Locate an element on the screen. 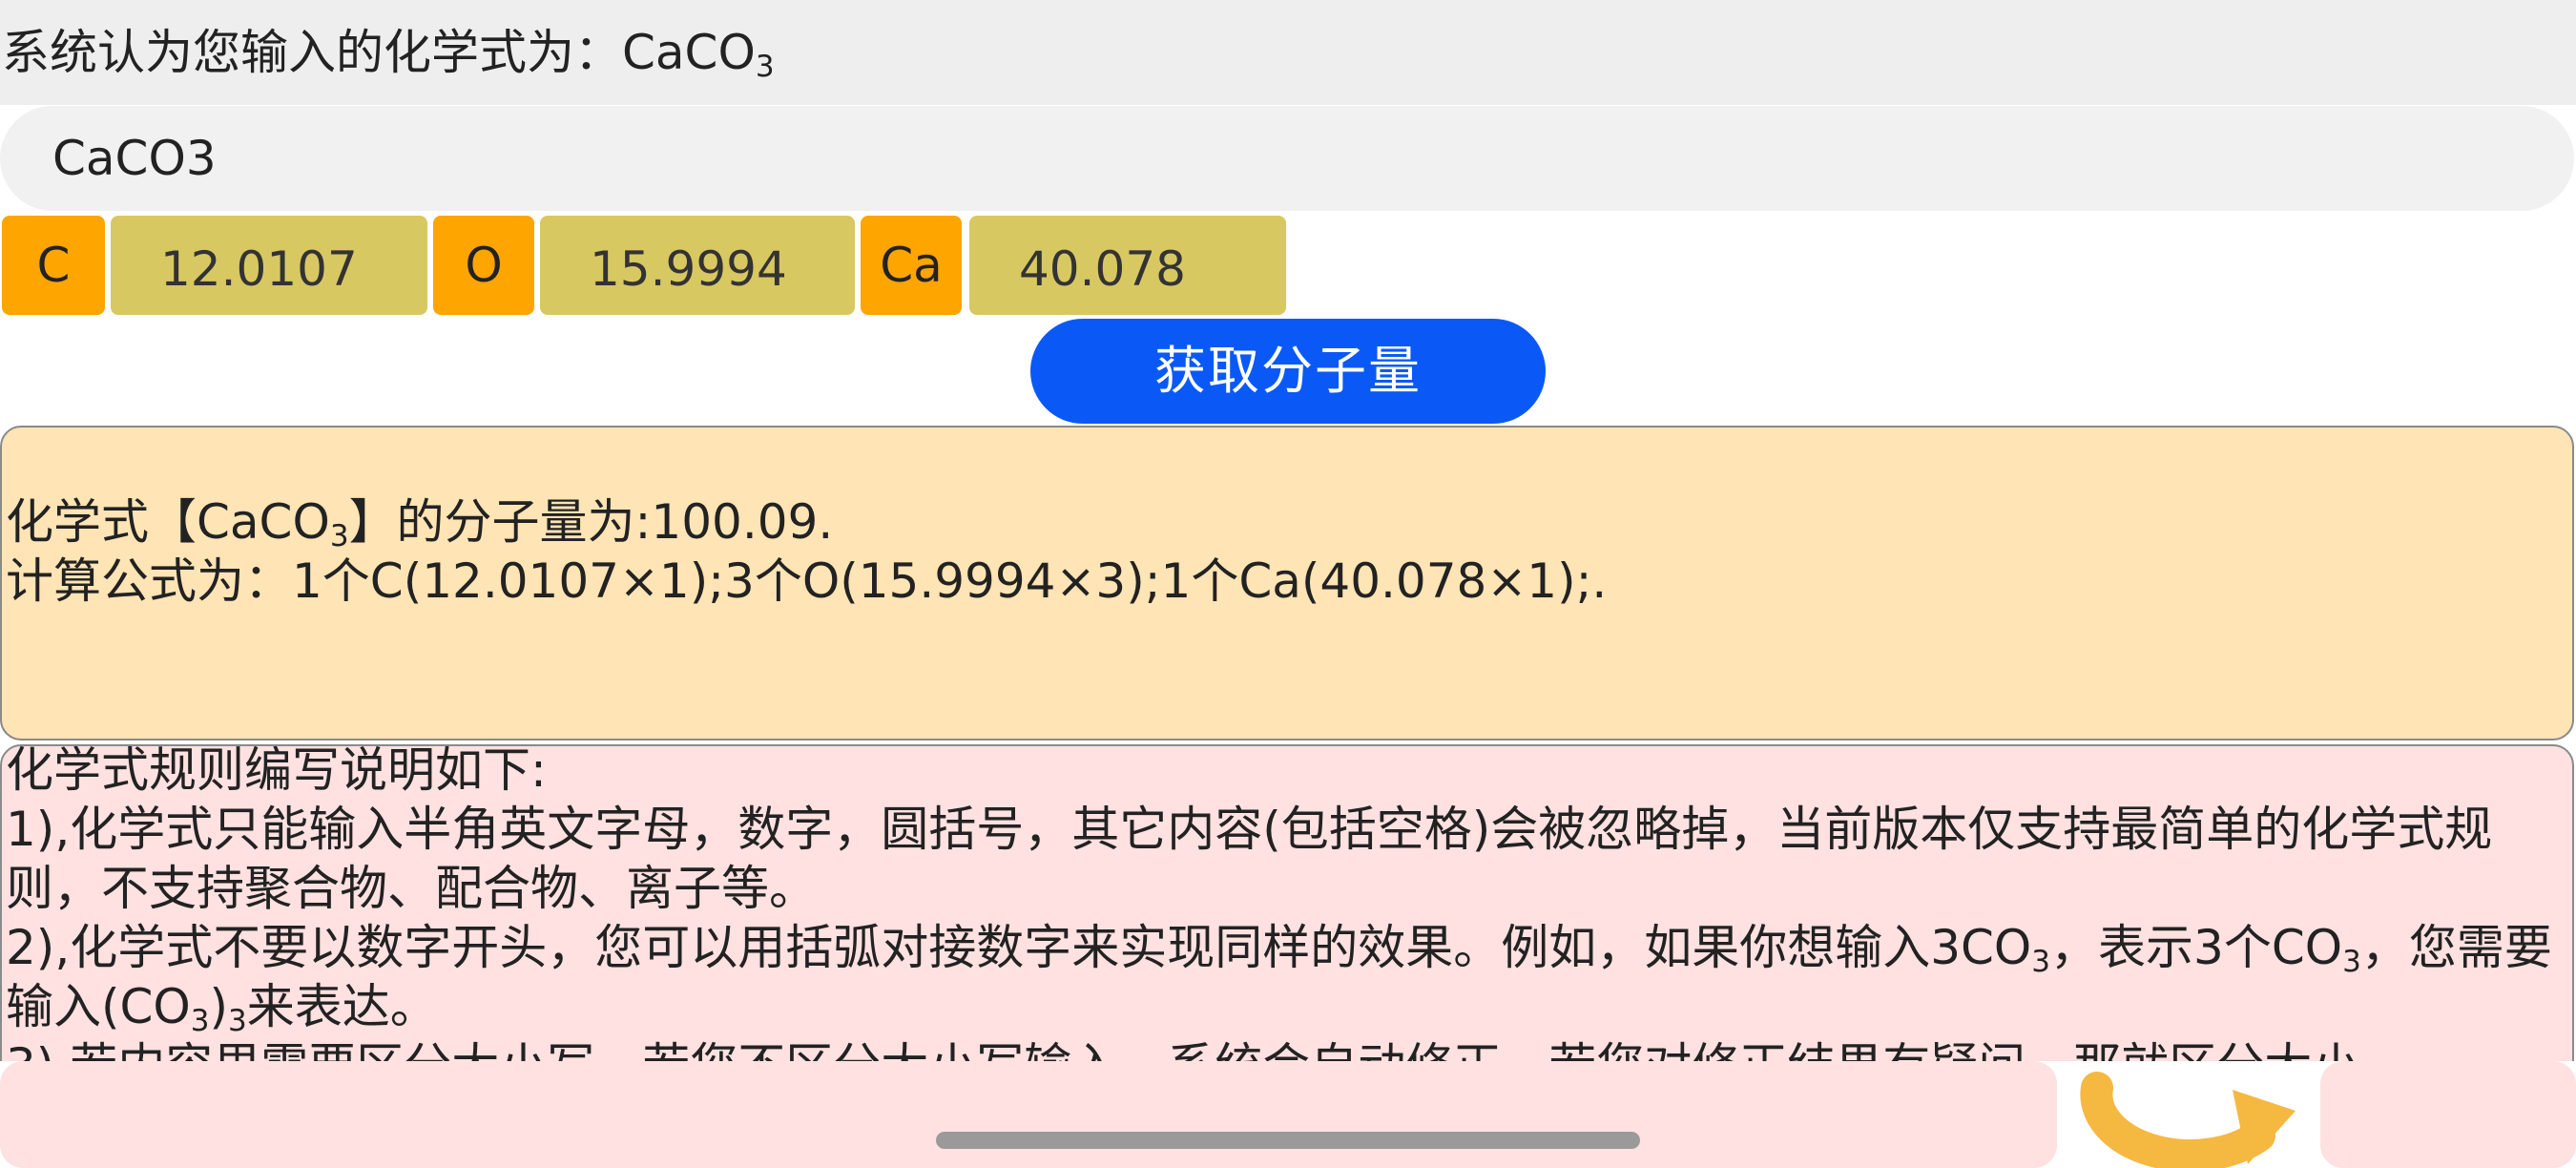 This screenshot has width=2576, height=1168. get-molecular-weight-button: 获取分子量 is located at coordinates (1288, 372).